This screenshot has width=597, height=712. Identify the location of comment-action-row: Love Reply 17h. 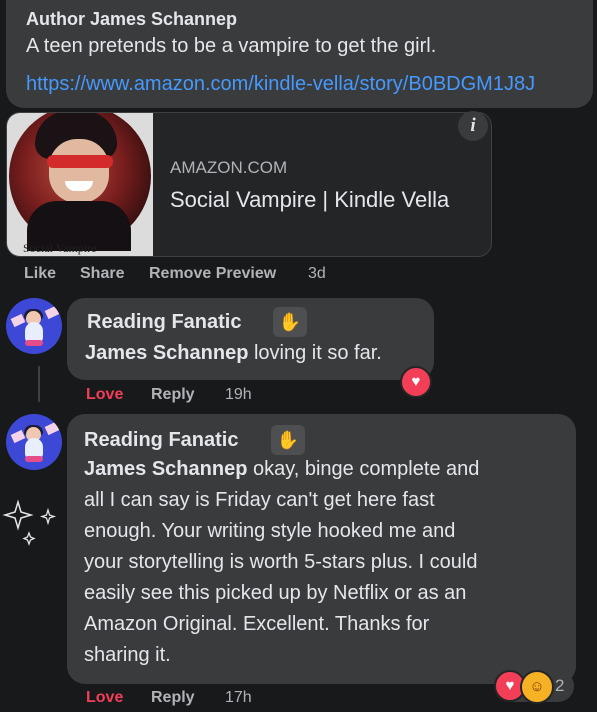
(186, 699).